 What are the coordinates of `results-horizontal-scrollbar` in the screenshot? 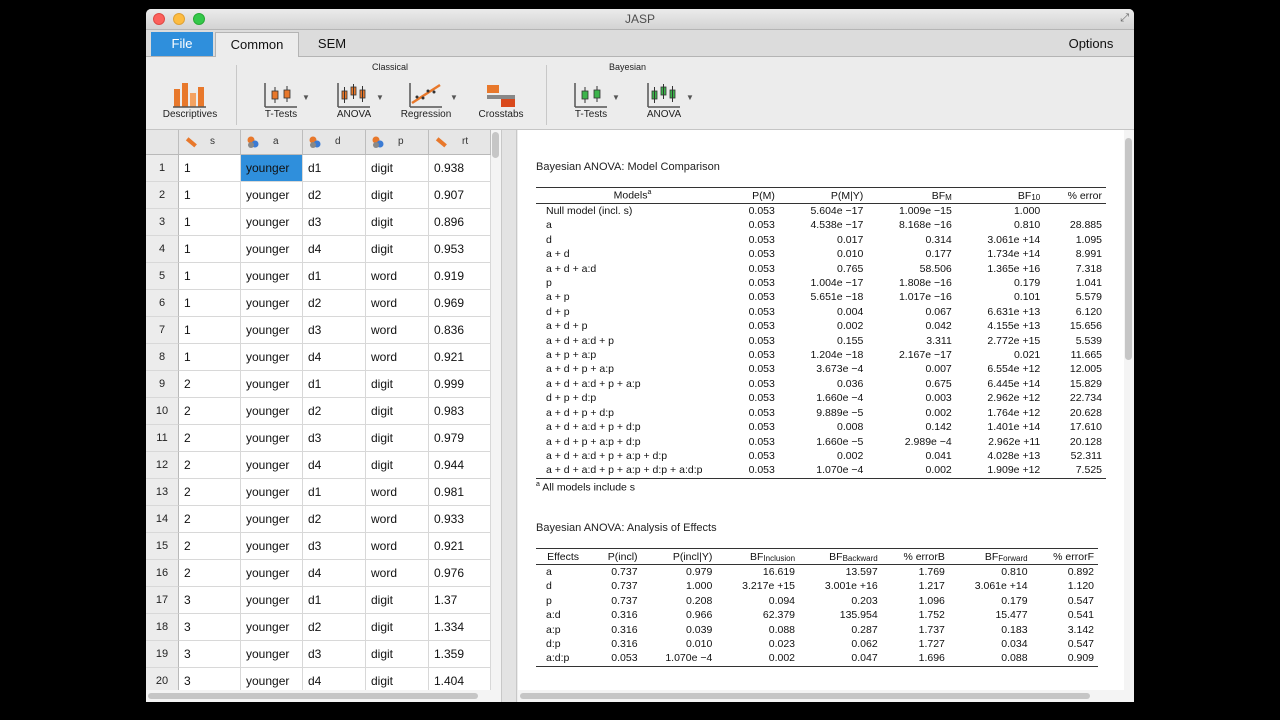 It's located at (821, 696).